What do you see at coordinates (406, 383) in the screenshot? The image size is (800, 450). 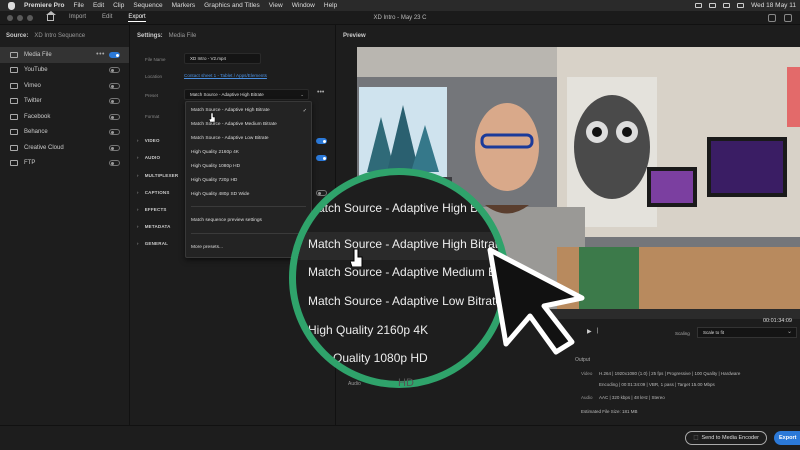 I see `format-fragment: HD` at bounding box center [406, 383].